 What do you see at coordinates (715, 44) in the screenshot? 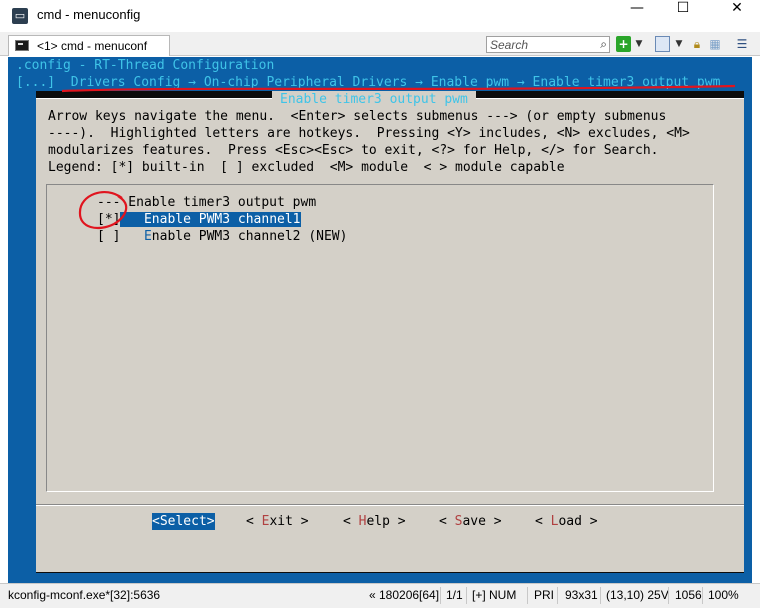
I see `grid-icon: ▦` at bounding box center [715, 44].